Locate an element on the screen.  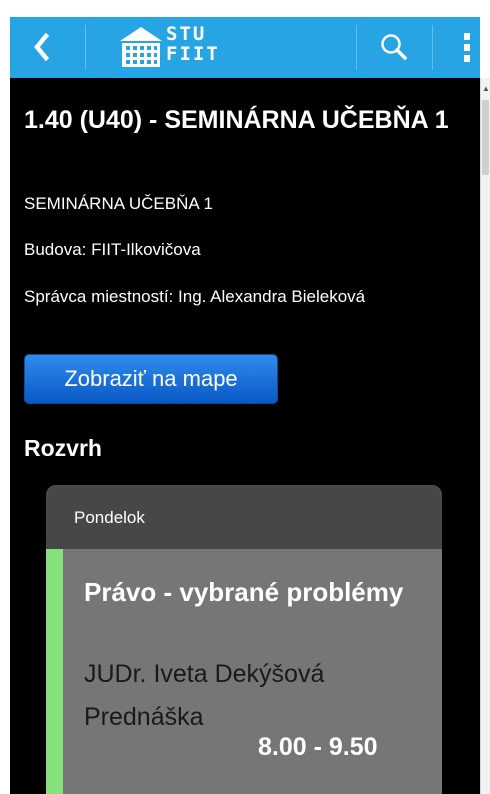
back-chevron-icon is located at coordinates (42, 47).